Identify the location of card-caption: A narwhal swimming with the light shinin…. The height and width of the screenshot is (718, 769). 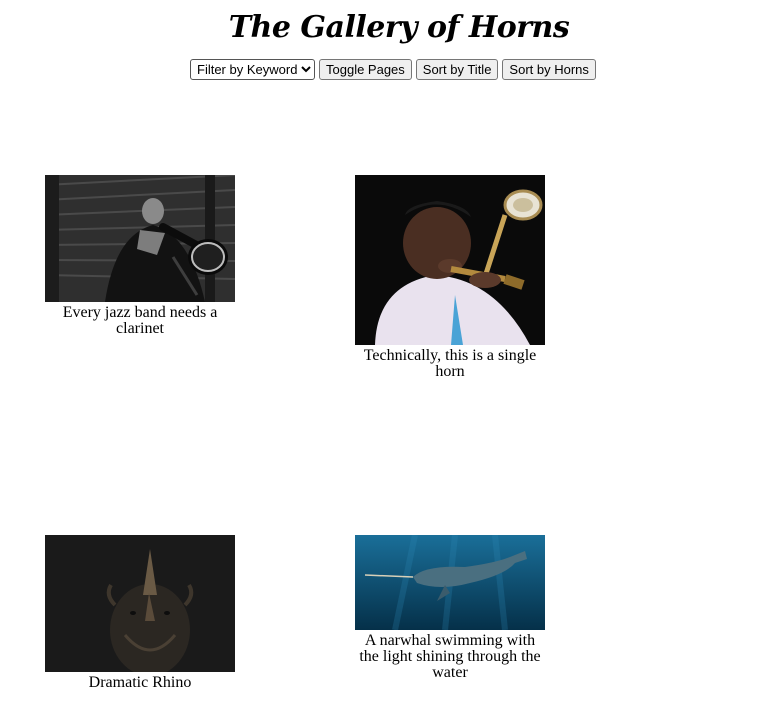
(450, 656).